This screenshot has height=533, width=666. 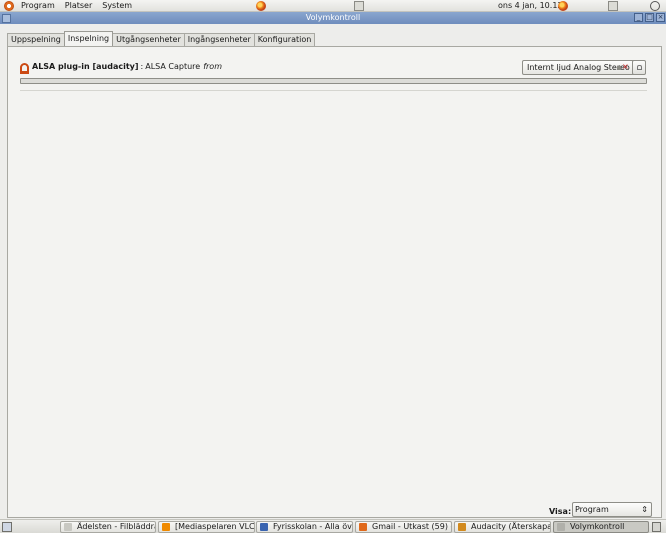 I want to click on lock-channels-button, so click(x=639, y=67).